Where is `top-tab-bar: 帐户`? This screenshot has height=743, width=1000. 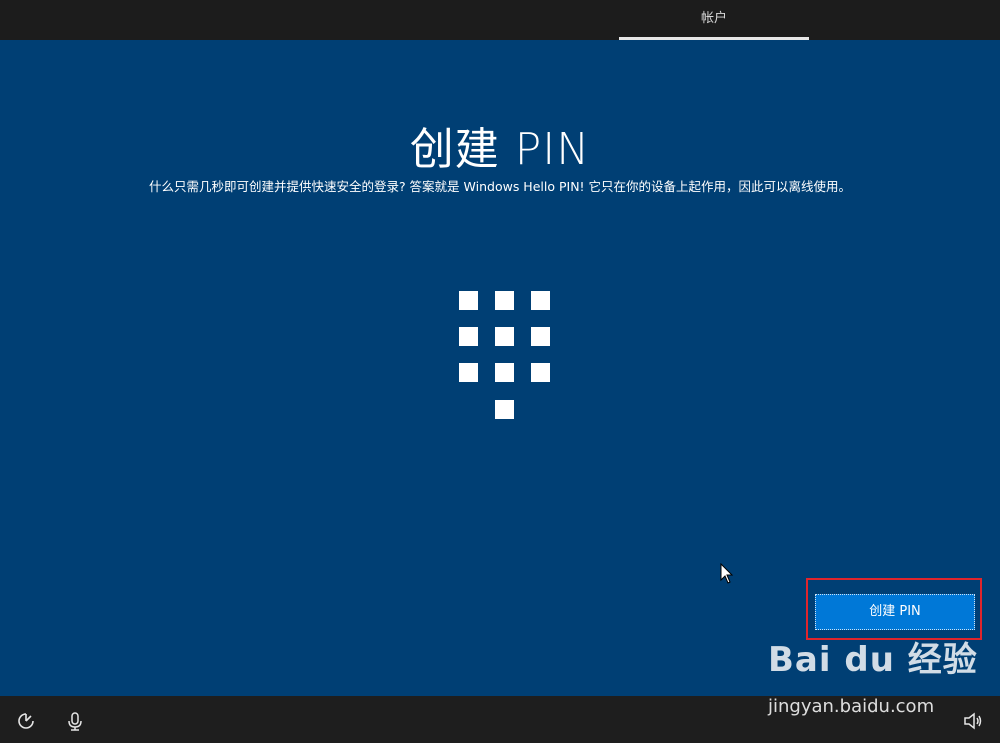 top-tab-bar: 帐户 is located at coordinates (500, 20).